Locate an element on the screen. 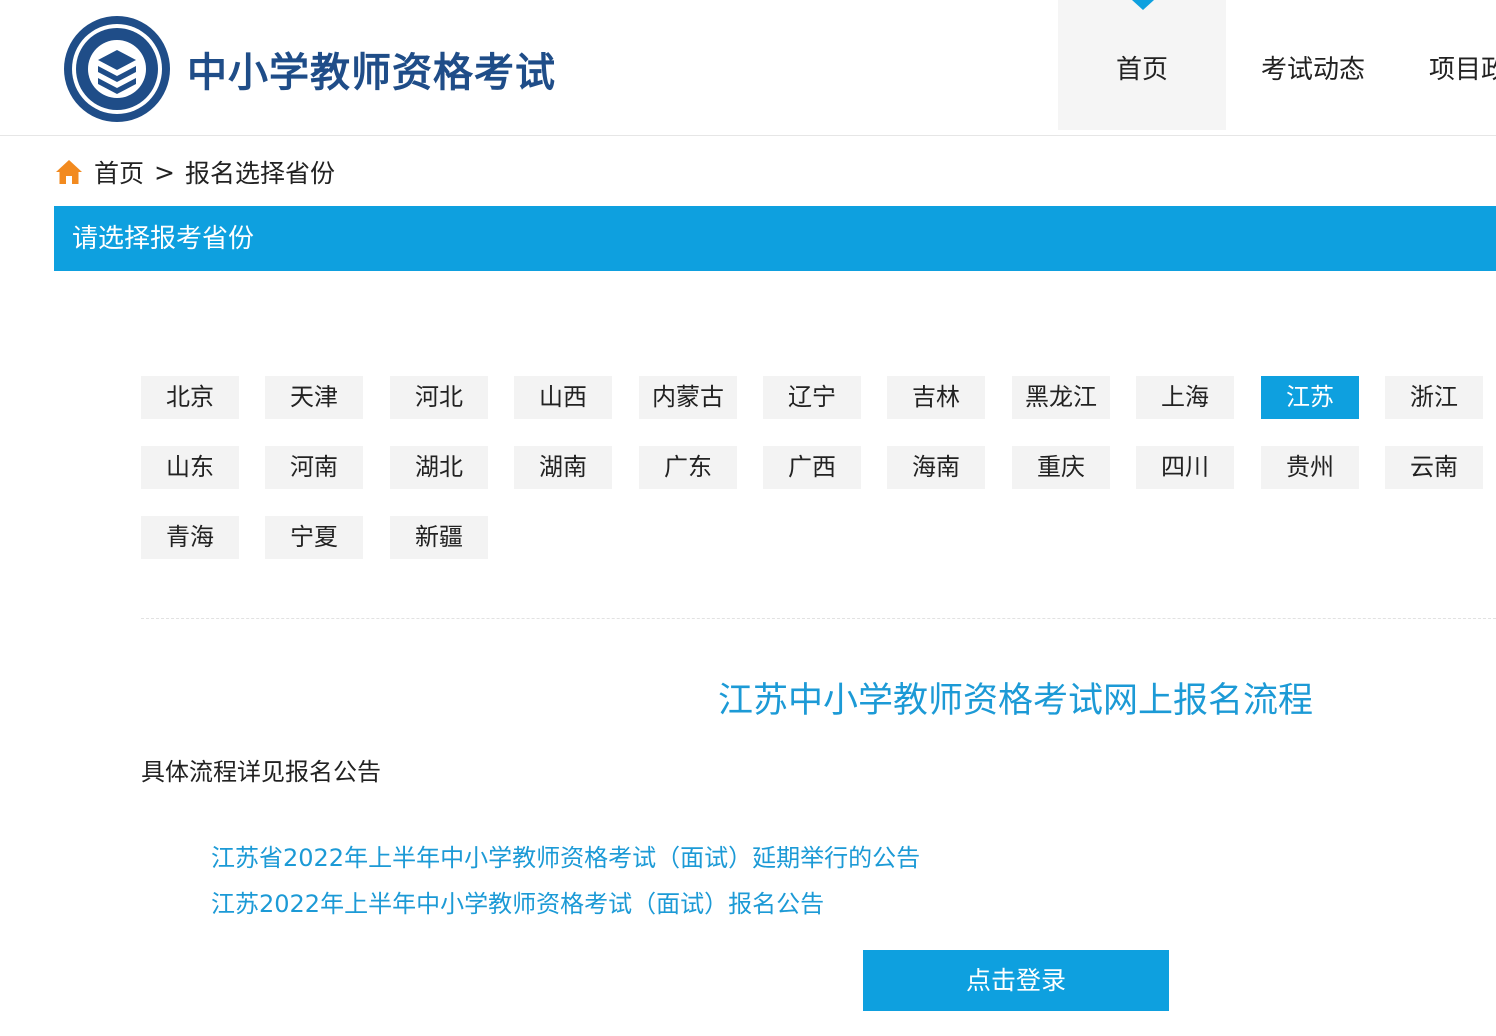  province-19: 四川 is located at coordinates (1185, 467).